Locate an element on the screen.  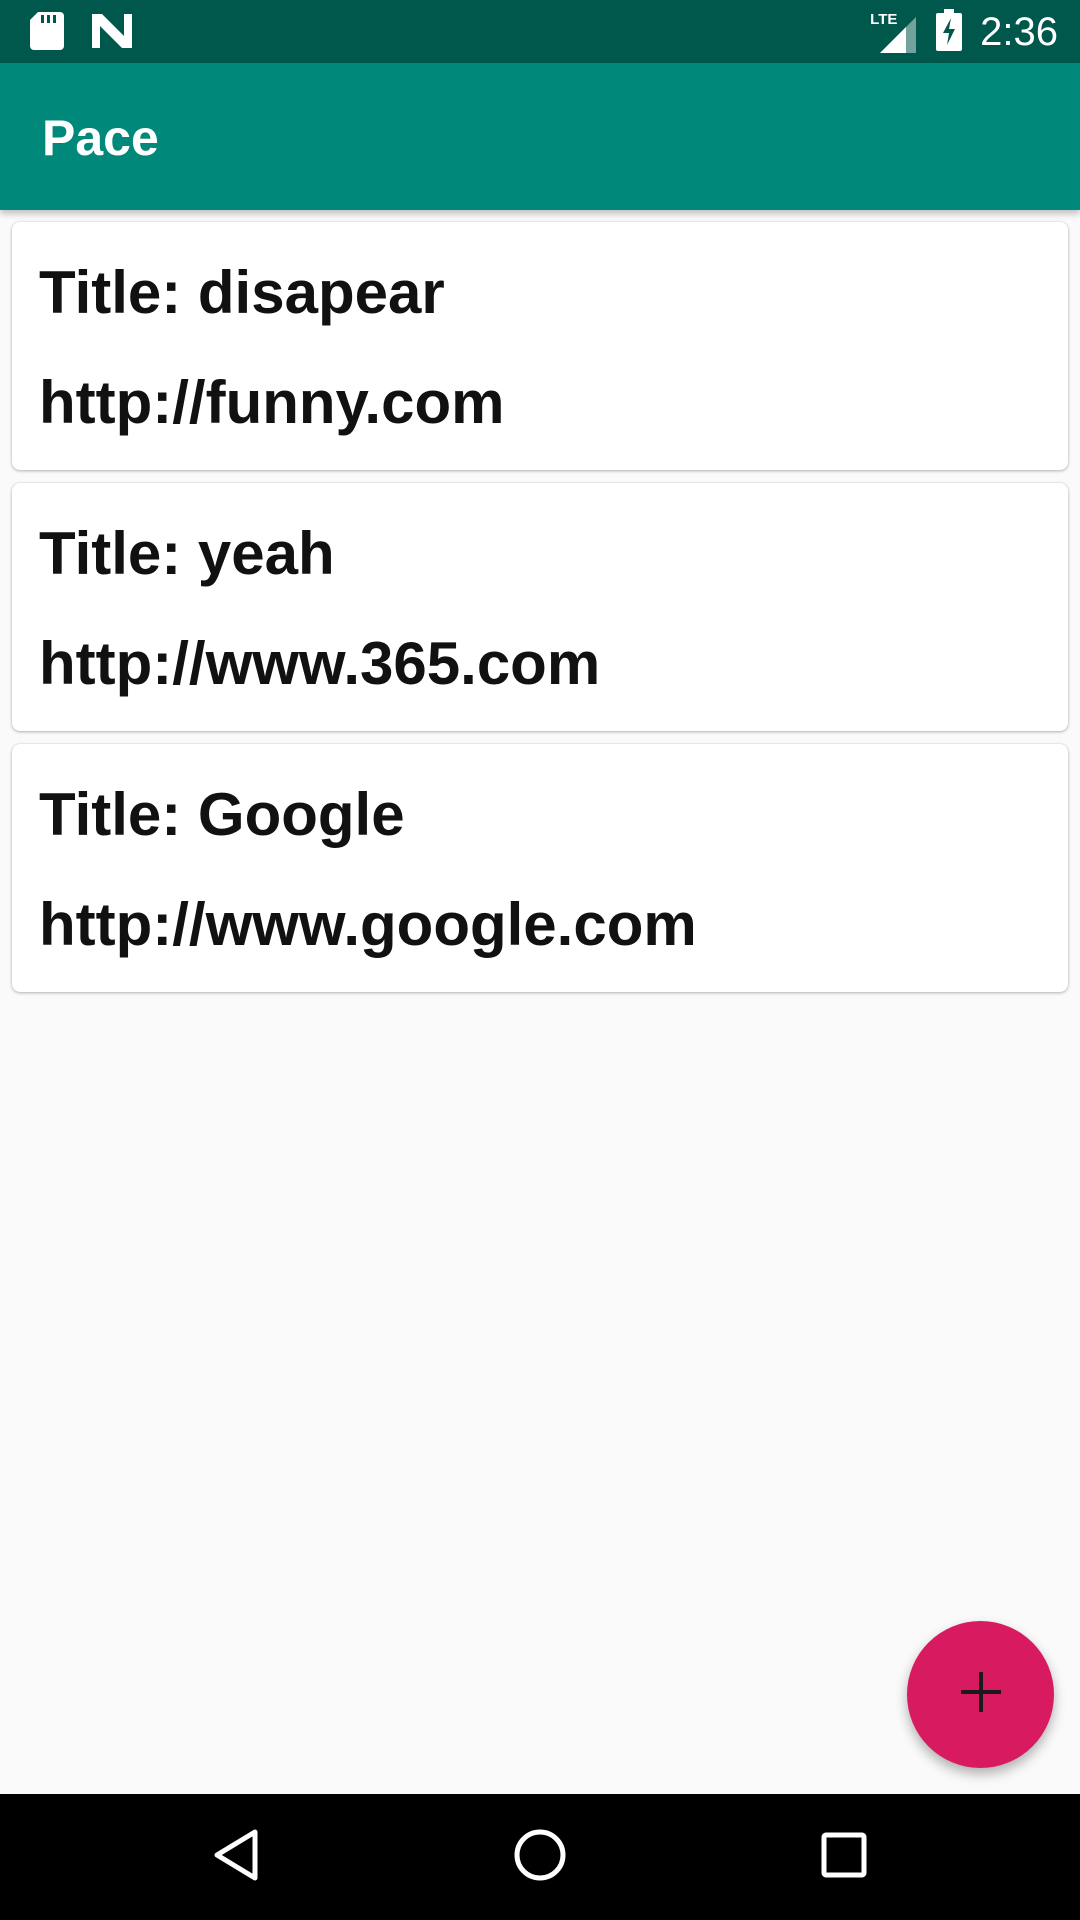
battery-charging-icon is located at coordinates (949, 32).